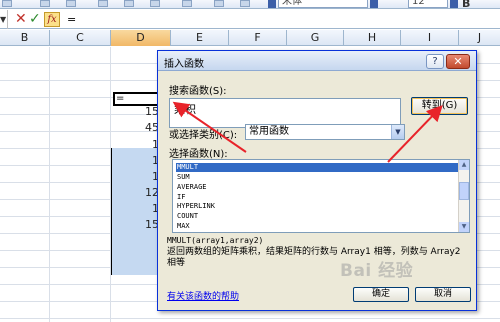  What do you see at coordinates (318, 226) in the screenshot?
I see `function-item: MAX` at bounding box center [318, 226].